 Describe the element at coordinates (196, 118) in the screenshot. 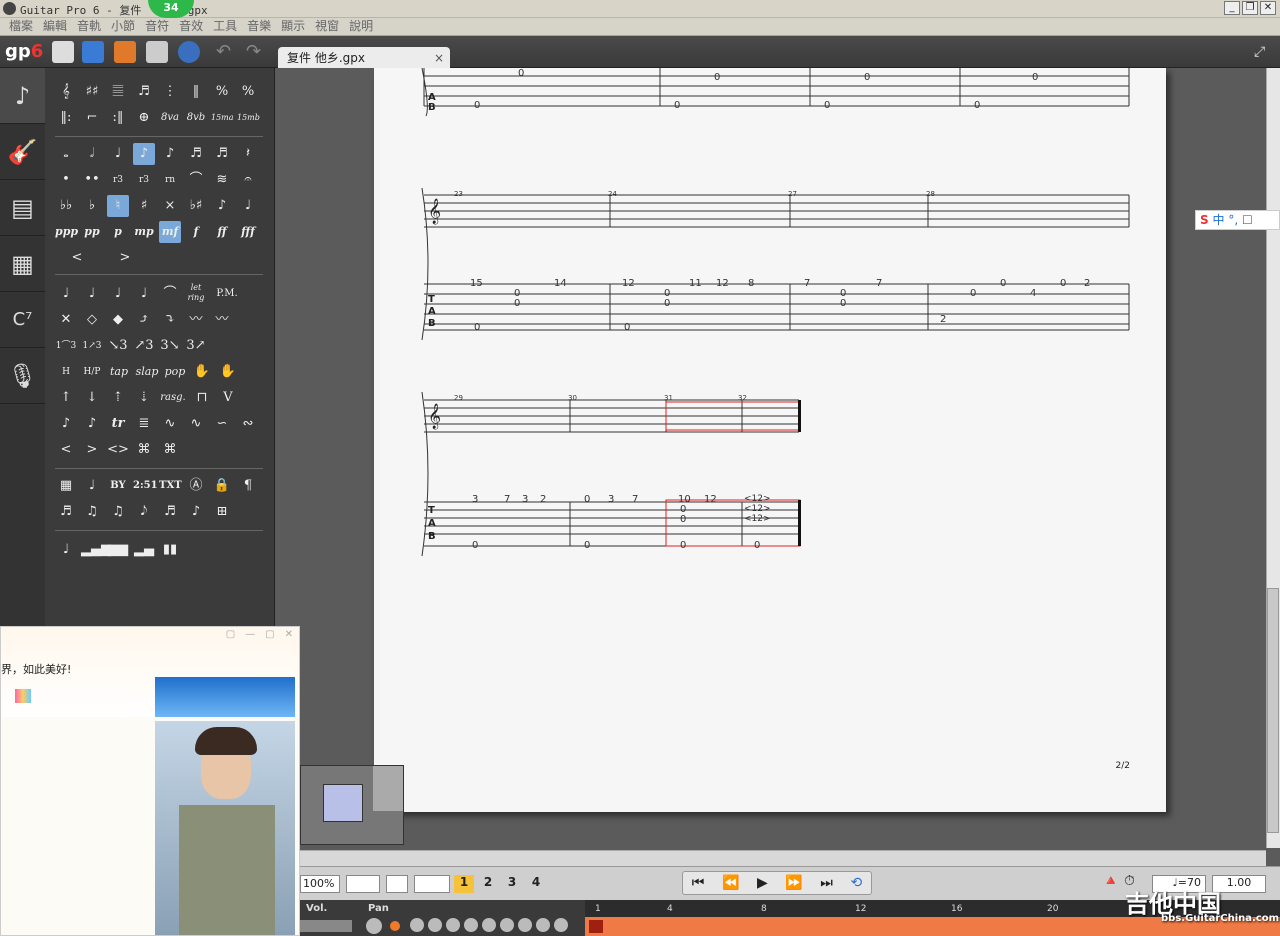

I see `8vb-icon: 8vb` at that location.